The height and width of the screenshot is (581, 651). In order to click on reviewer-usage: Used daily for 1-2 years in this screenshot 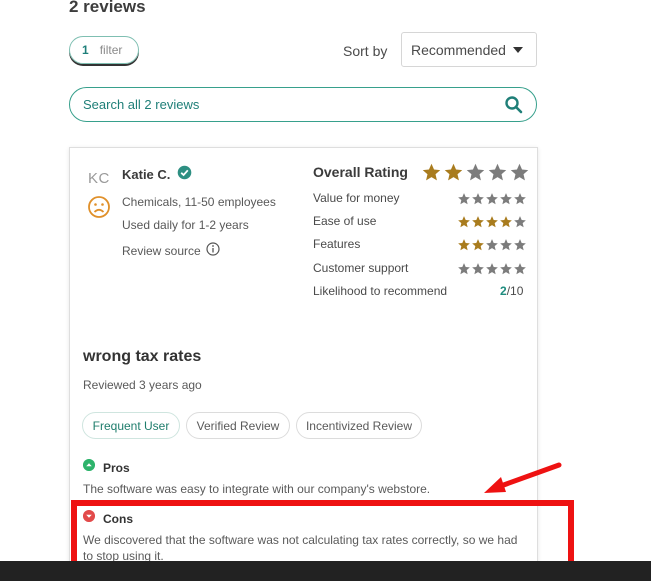, I will do `click(185, 225)`.